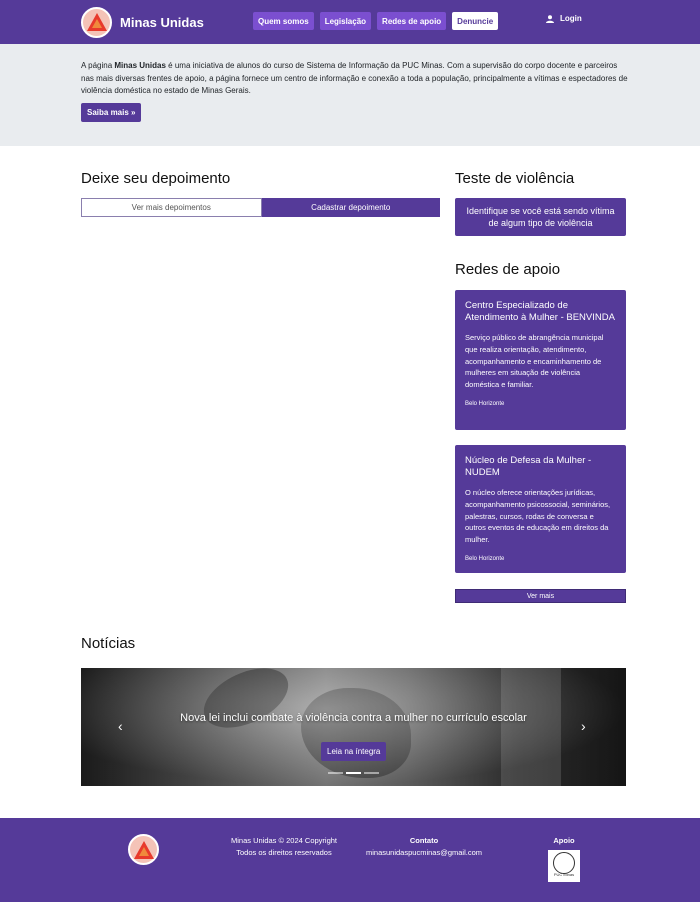 The width and height of the screenshot is (700, 902). Describe the element at coordinates (96, 22) in the screenshot. I see `logo-triangle-icon` at that location.